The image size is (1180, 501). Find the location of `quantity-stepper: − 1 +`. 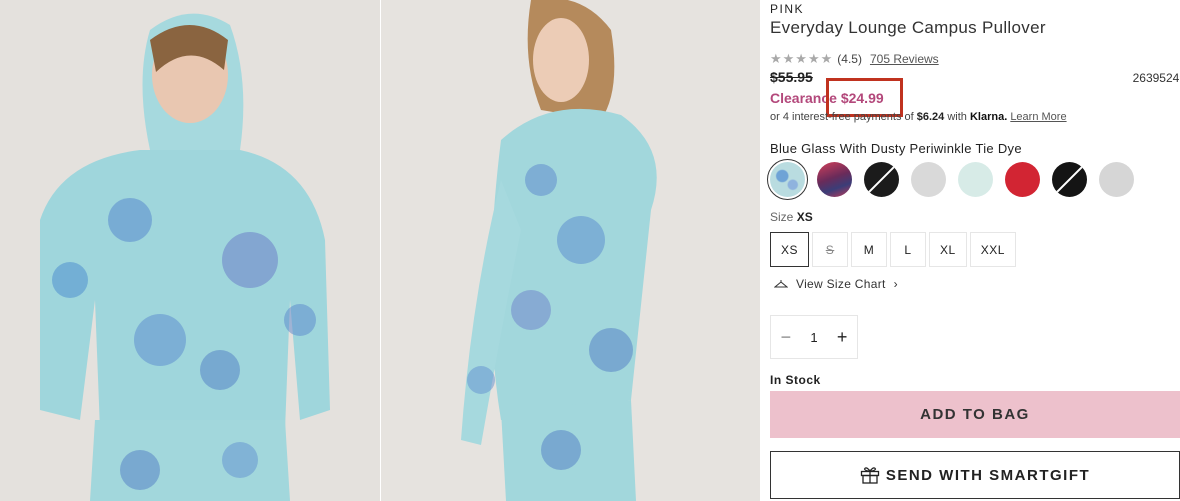

quantity-stepper: − 1 + is located at coordinates (814, 337).